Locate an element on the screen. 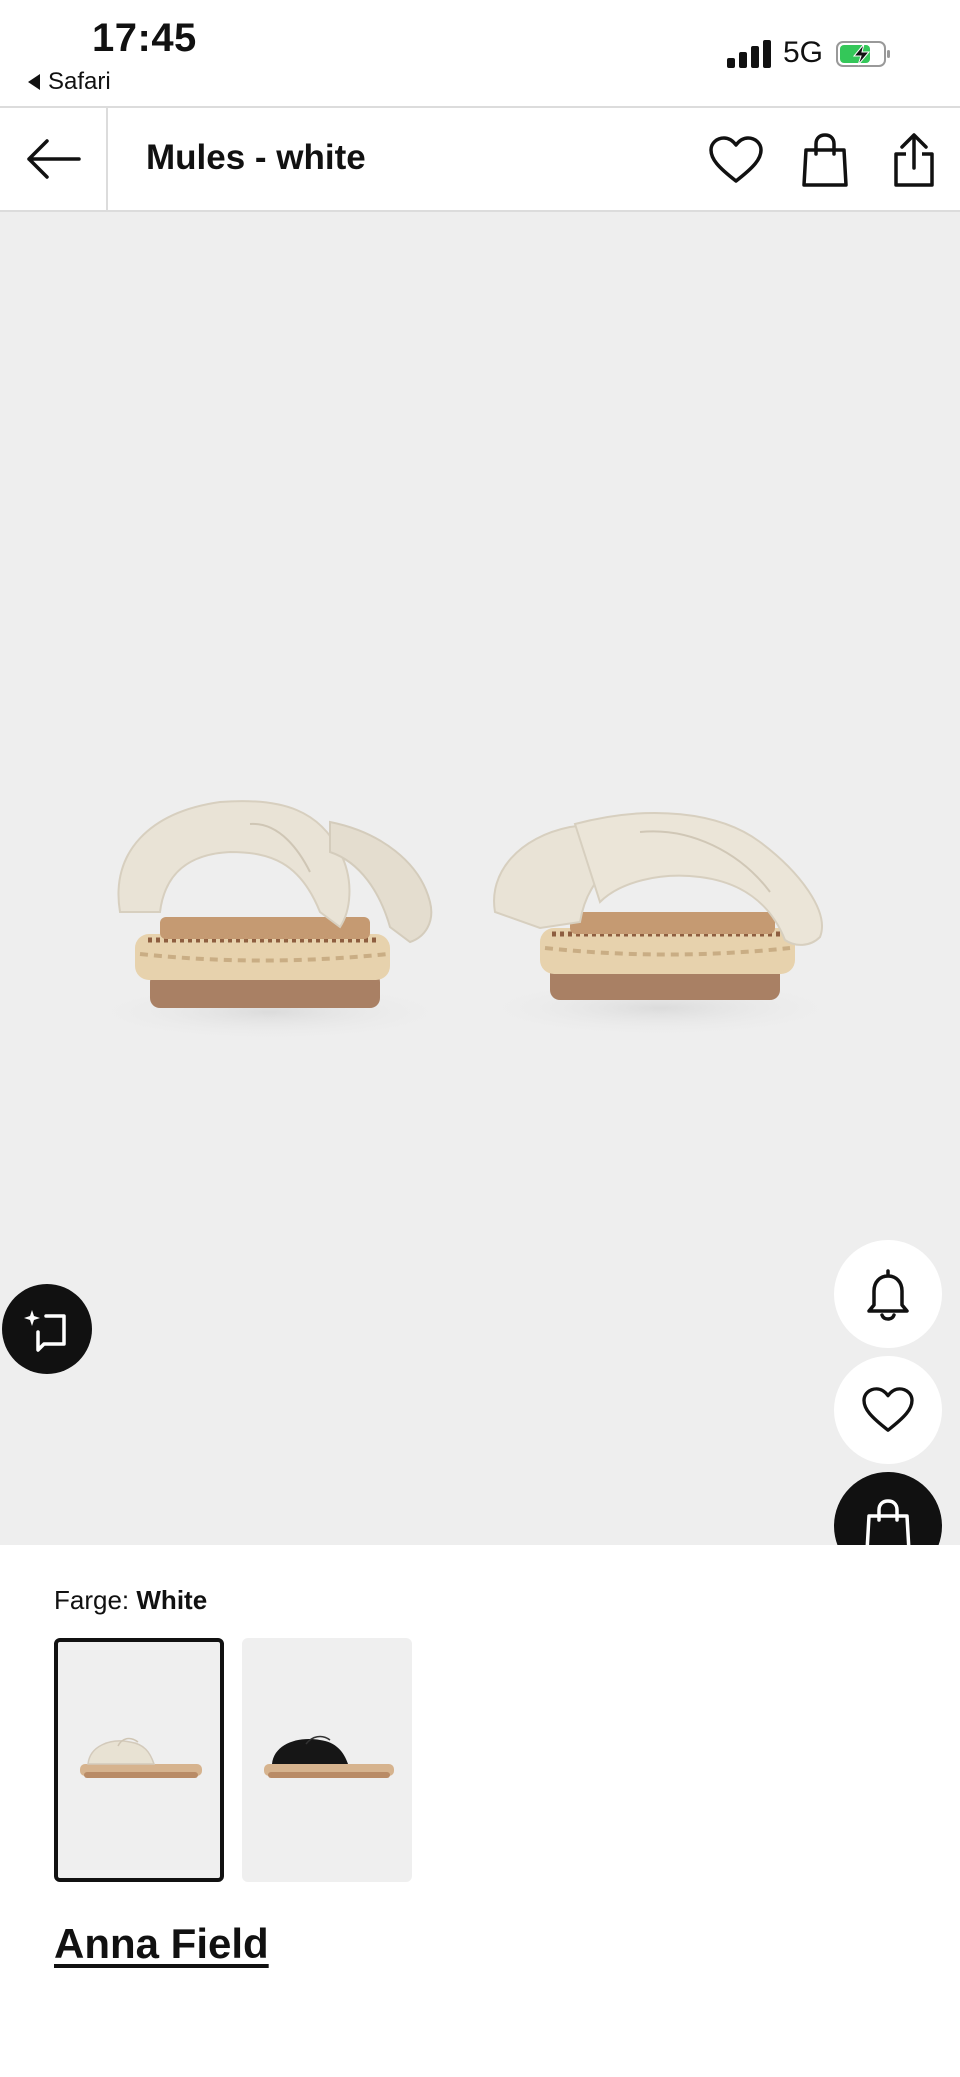 Image resolution: width=960 pixels, height=2077 pixels. color-swatch-white is located at coordinates (139, 1760).